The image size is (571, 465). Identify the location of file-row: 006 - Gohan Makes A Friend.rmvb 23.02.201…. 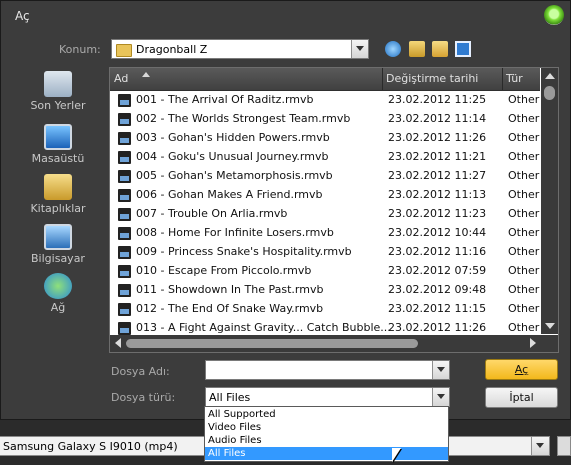
(325, 195).